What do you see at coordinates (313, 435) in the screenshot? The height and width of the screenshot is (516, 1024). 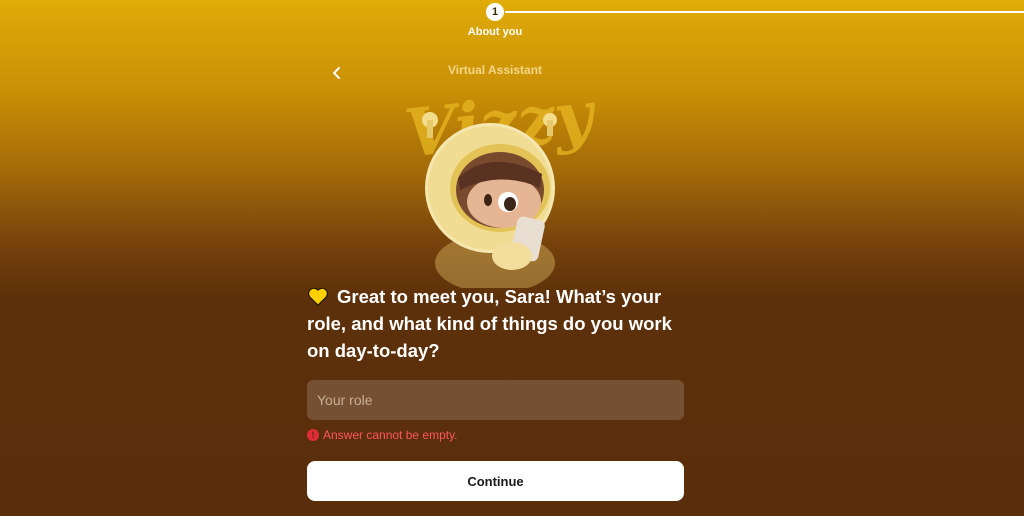 I see `error-icon: !` at bounding box center [313, 435].